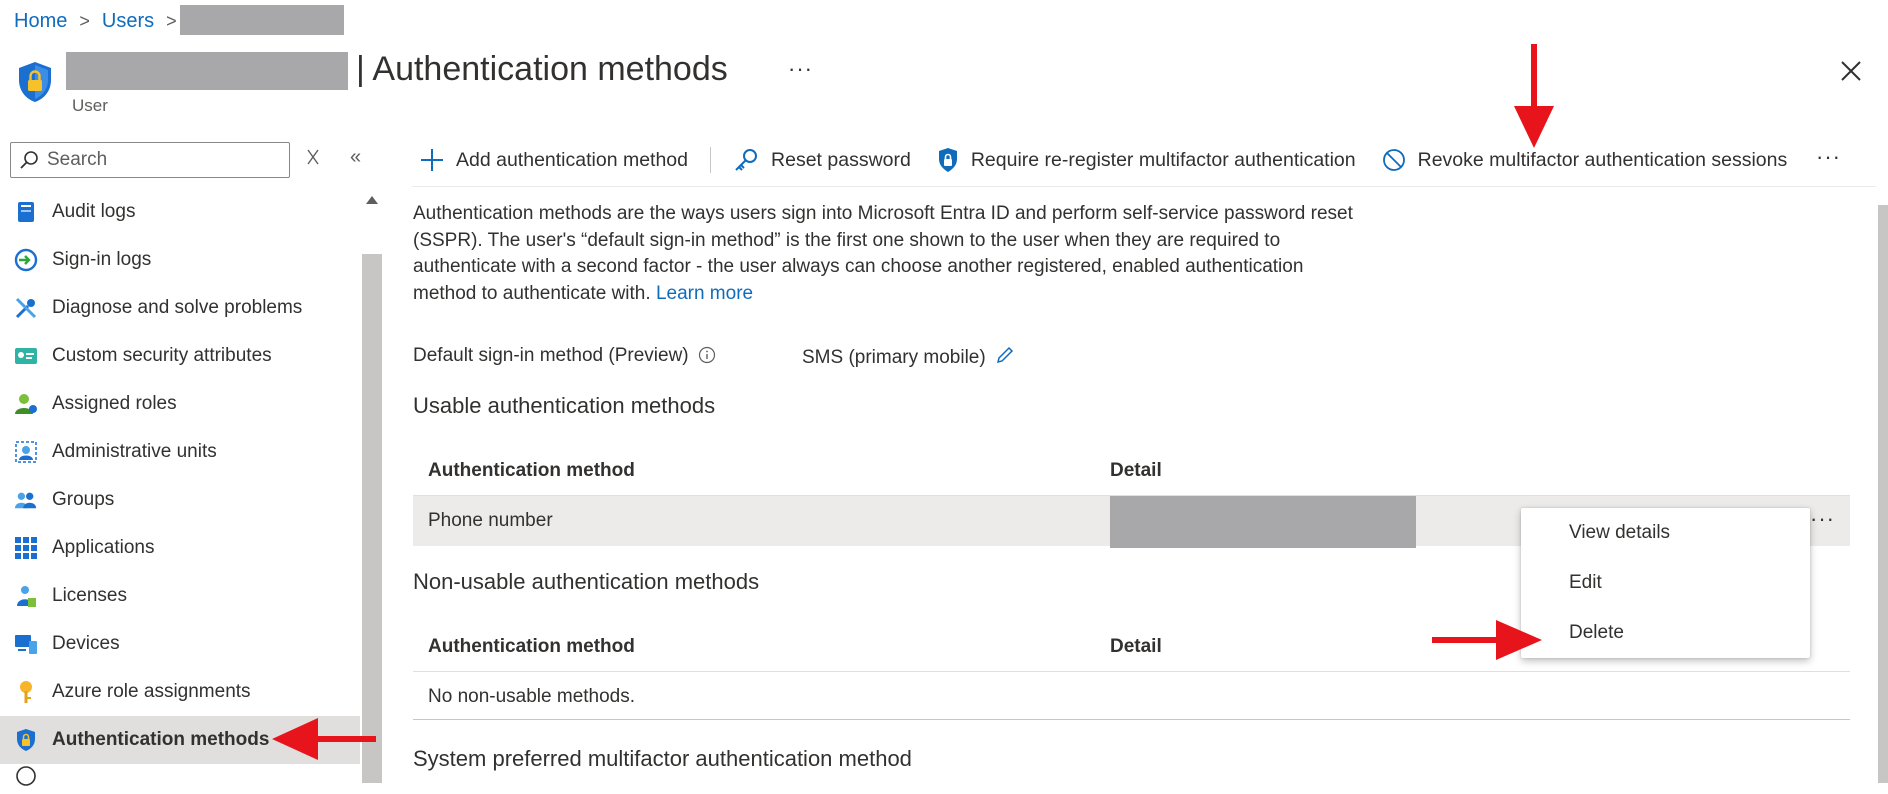 The width and height of the screenshot is (1888, 794). I want to click on non-usable-methods-heading: Non-usable authentication methods, so click(586, 581).